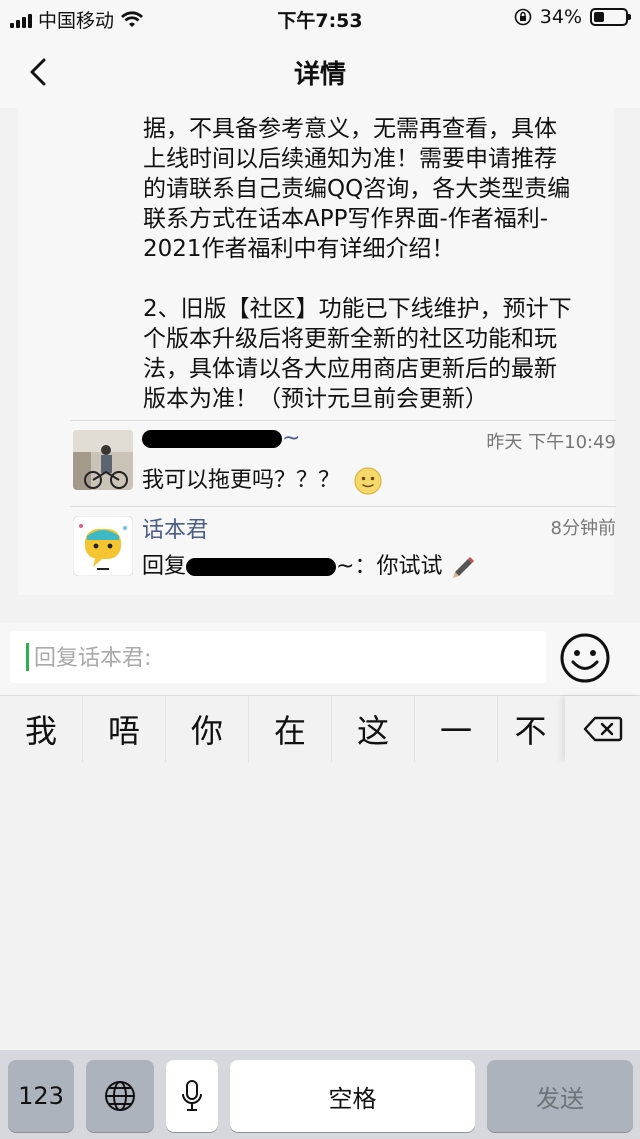 The image size is (640, 1139). What do you see at coordinates (262, 479) in the screenshot?
I see `comment-message: 我可以拖更吗？？？` at bounding box center [262, 479].